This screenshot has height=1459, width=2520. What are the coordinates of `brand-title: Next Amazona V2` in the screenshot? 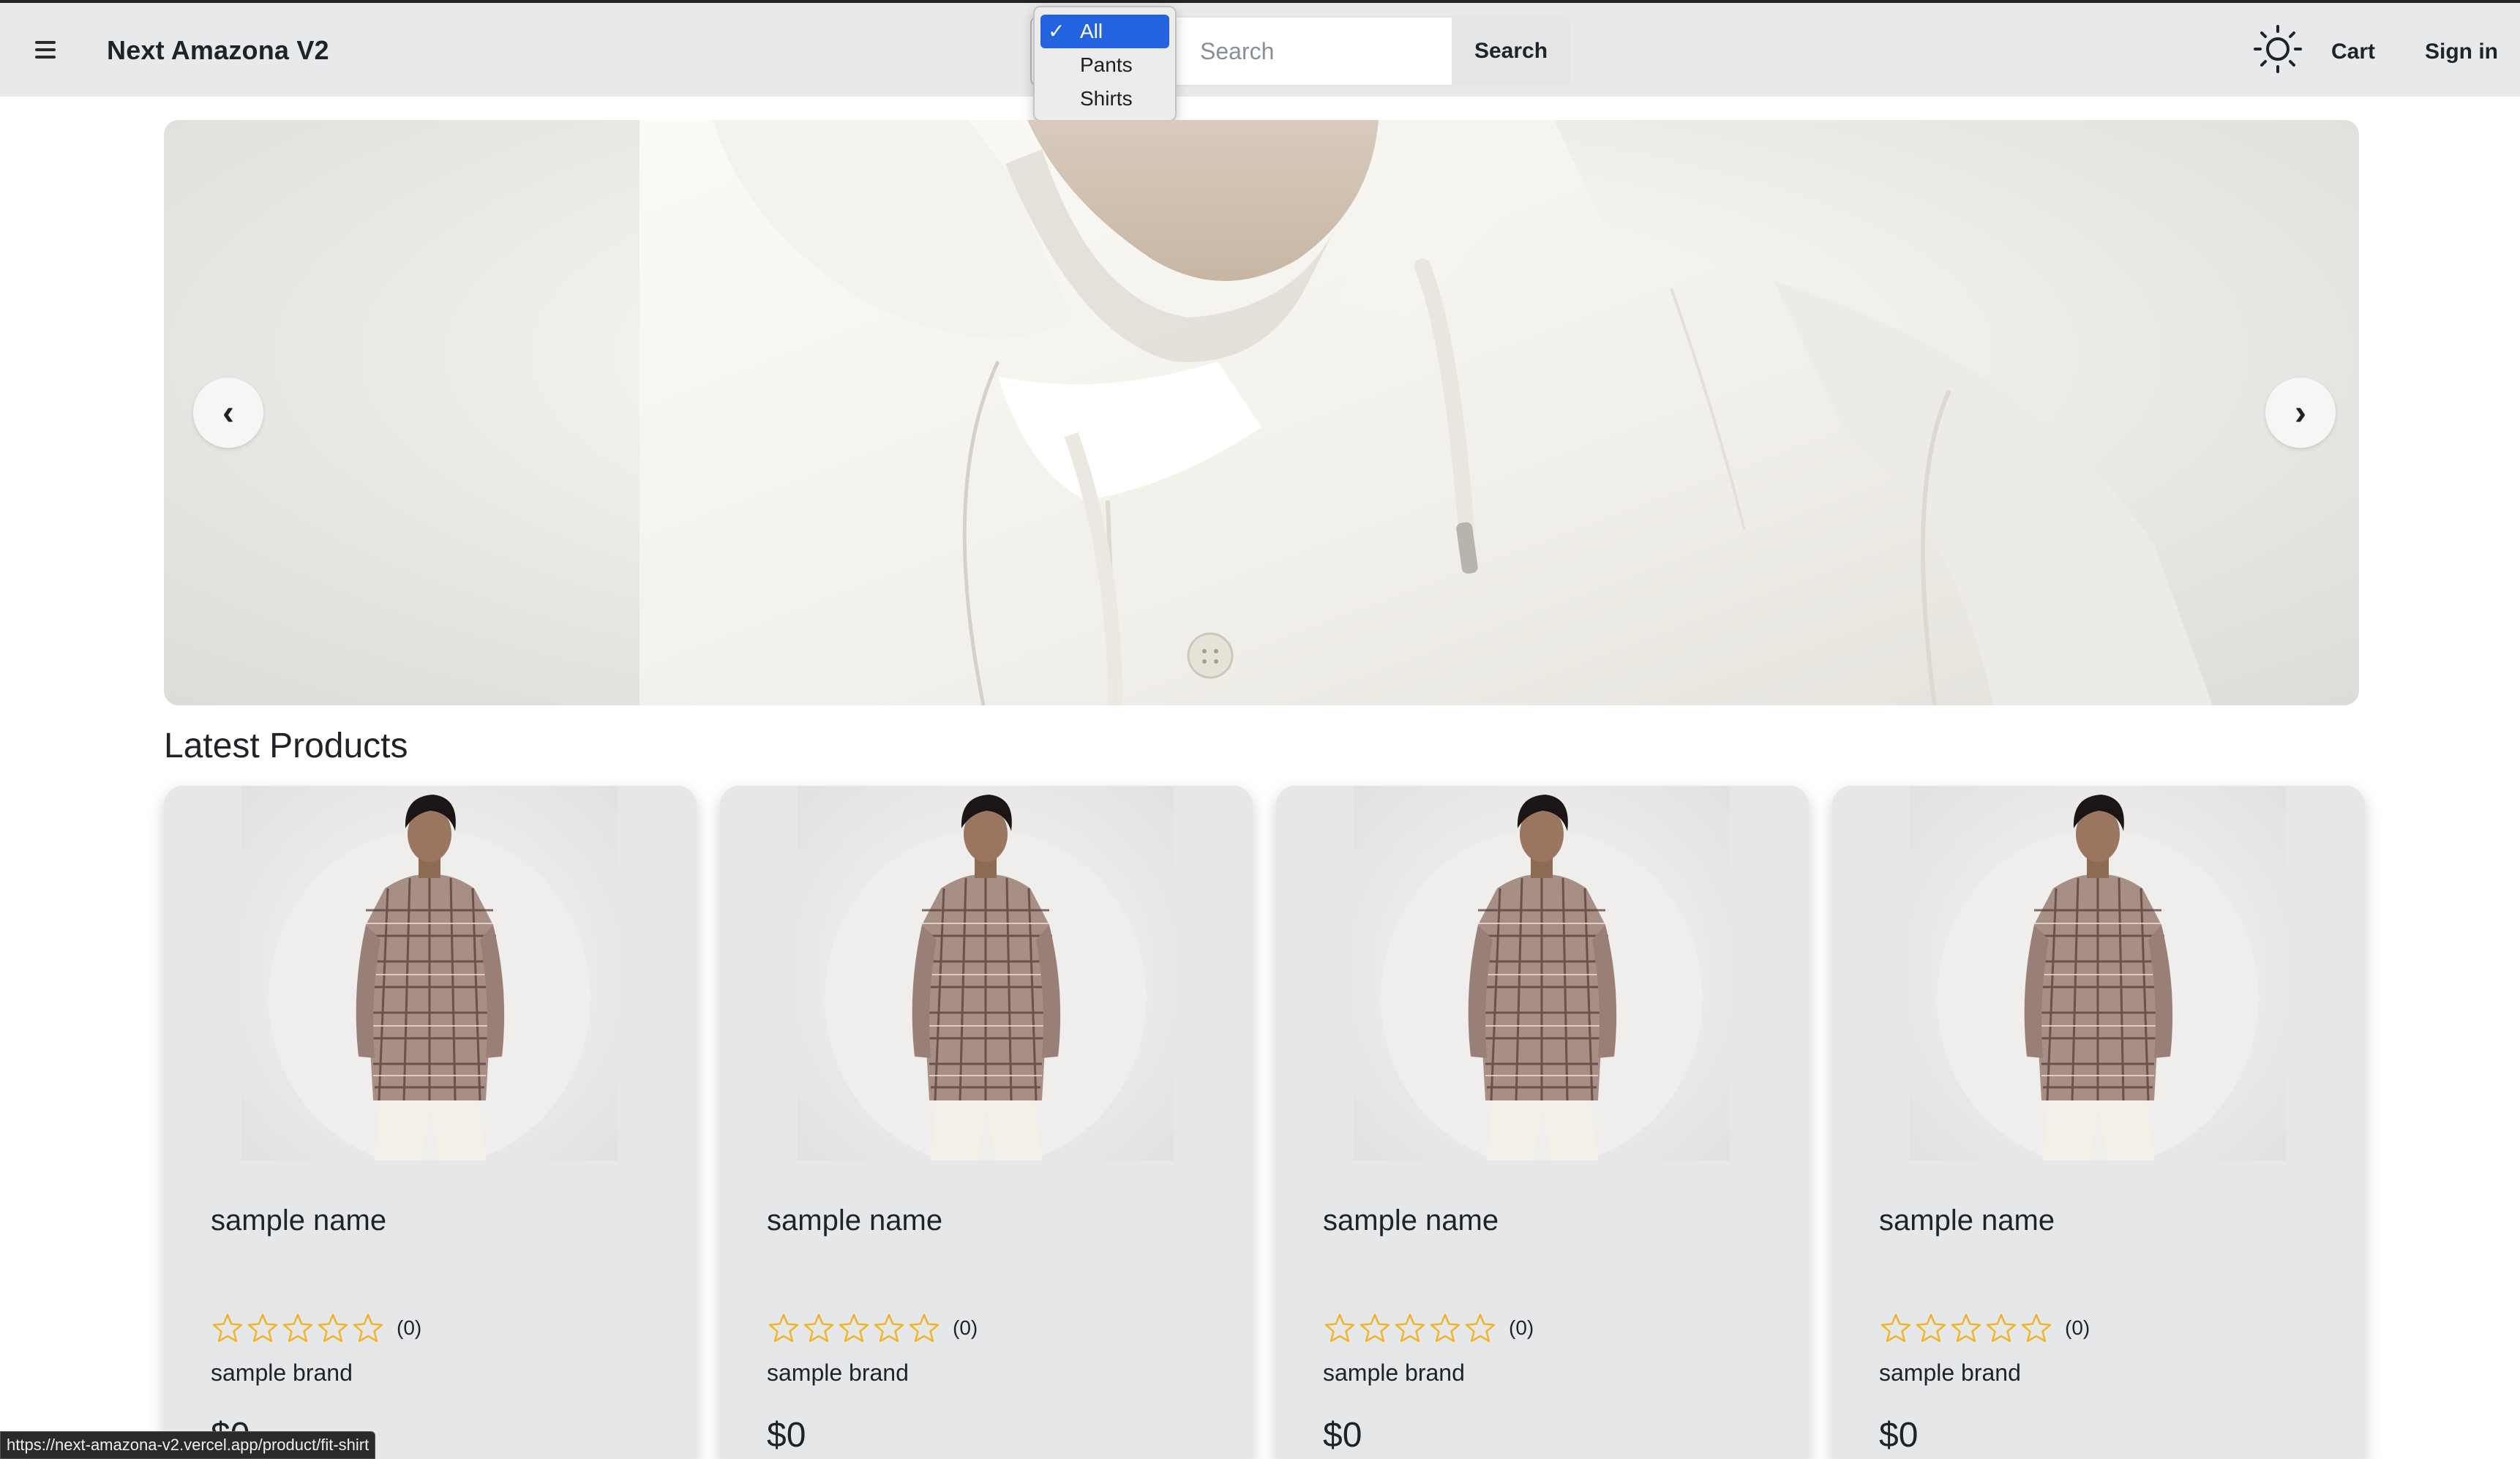 It's located at (218, 50).